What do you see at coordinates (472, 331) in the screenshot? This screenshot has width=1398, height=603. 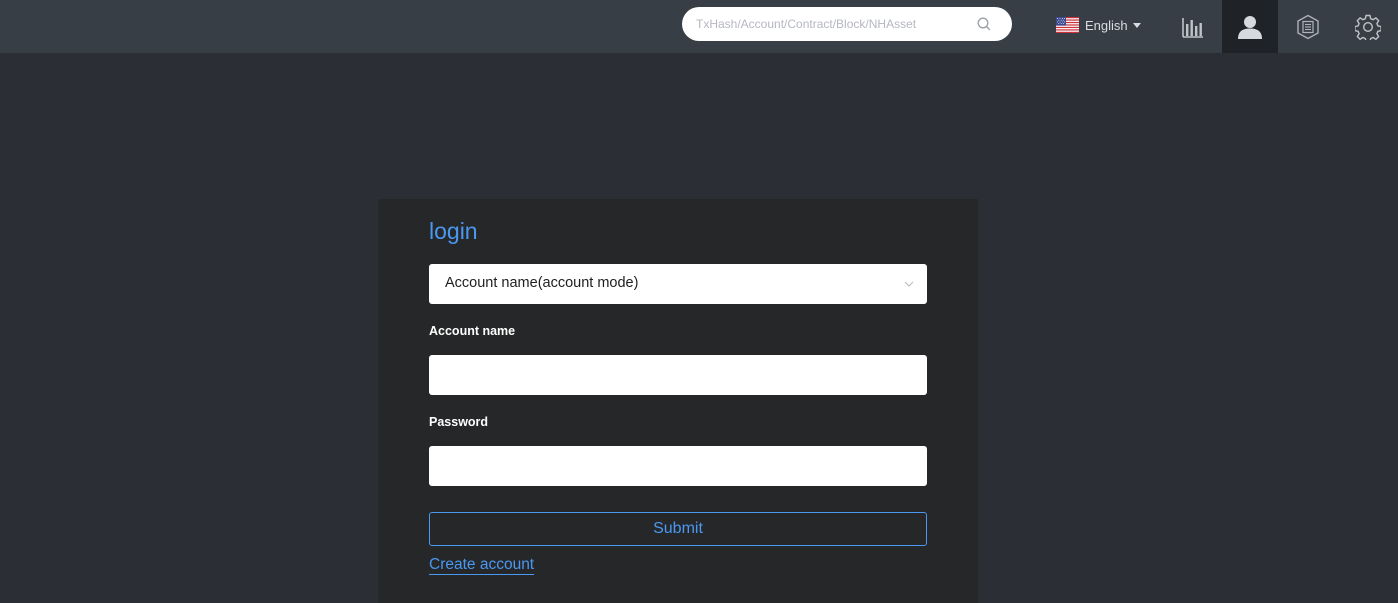 I see `account-name-label: Account name` at bounding box center [472, 331].